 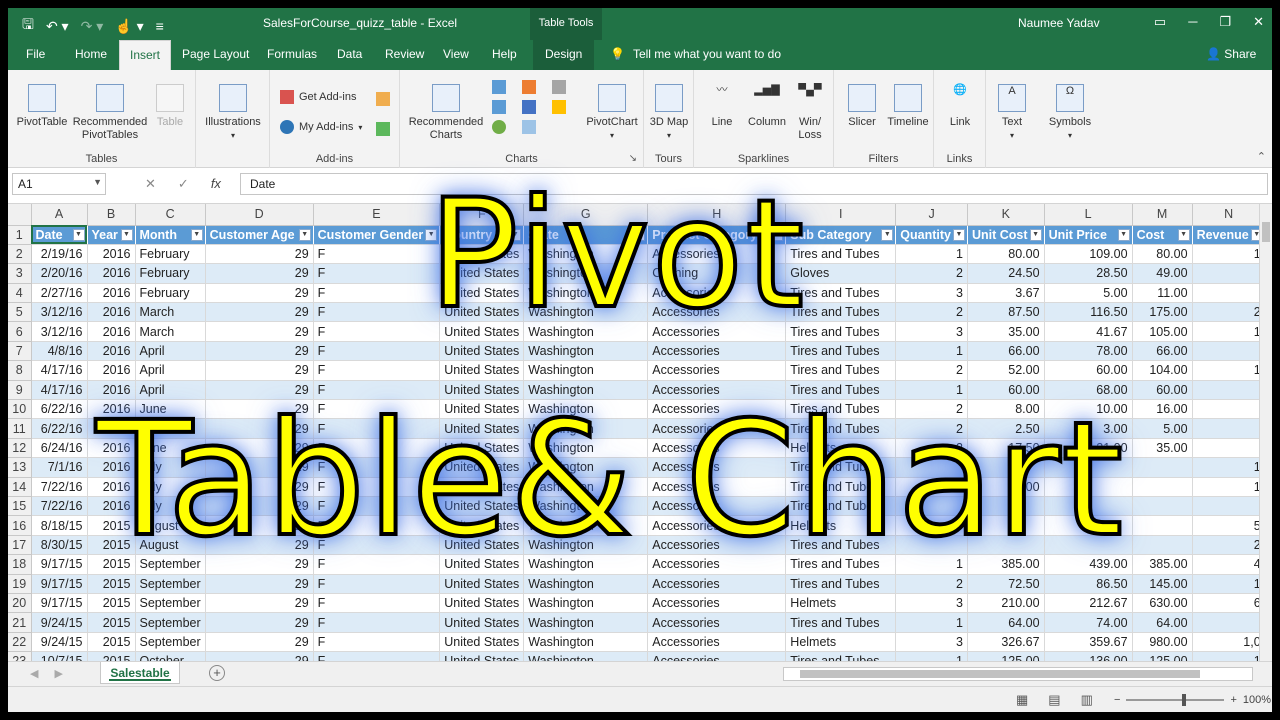 What do you see at coordinates (59, 370) in the screenshot?
I see `cell: 4/17/16` at bounding box center [59, 370].